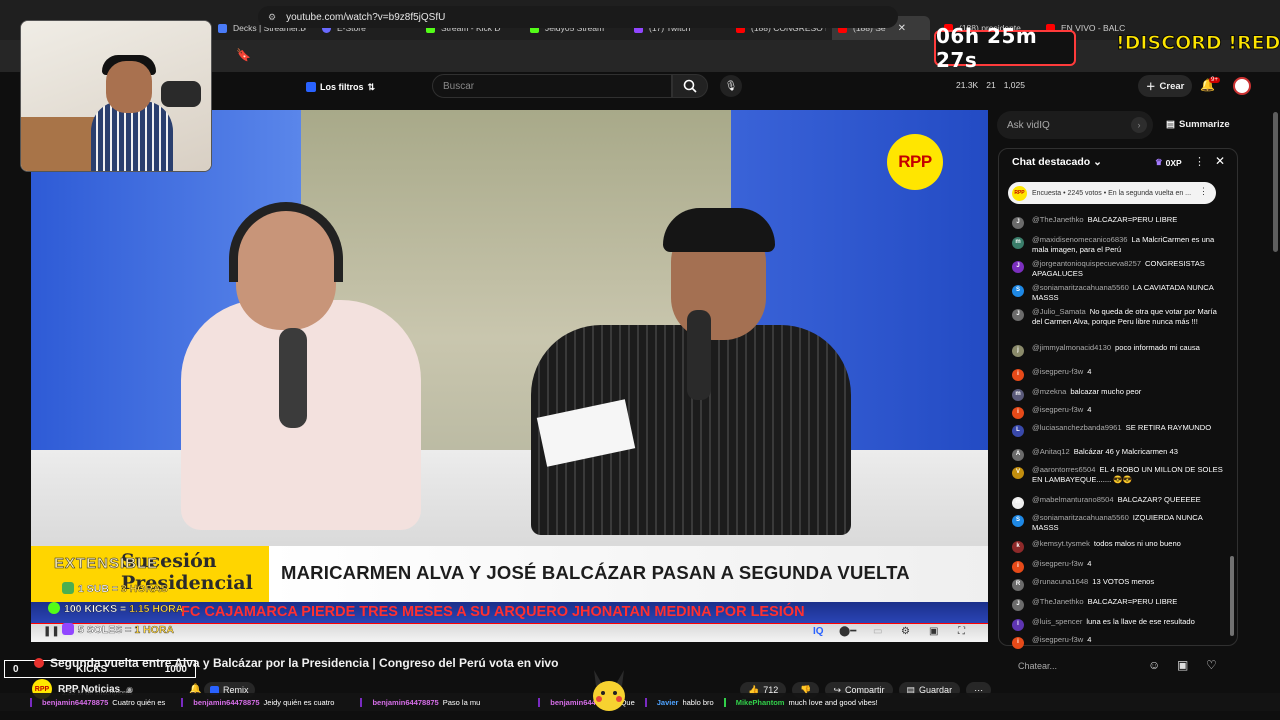 Image resolution: width=1280 pixels, height=720 pixels. What do you see at coordinates (1211, 665) in the screenshot?
I see `heart-icon: ♡` at bounding box center [1211, 665].